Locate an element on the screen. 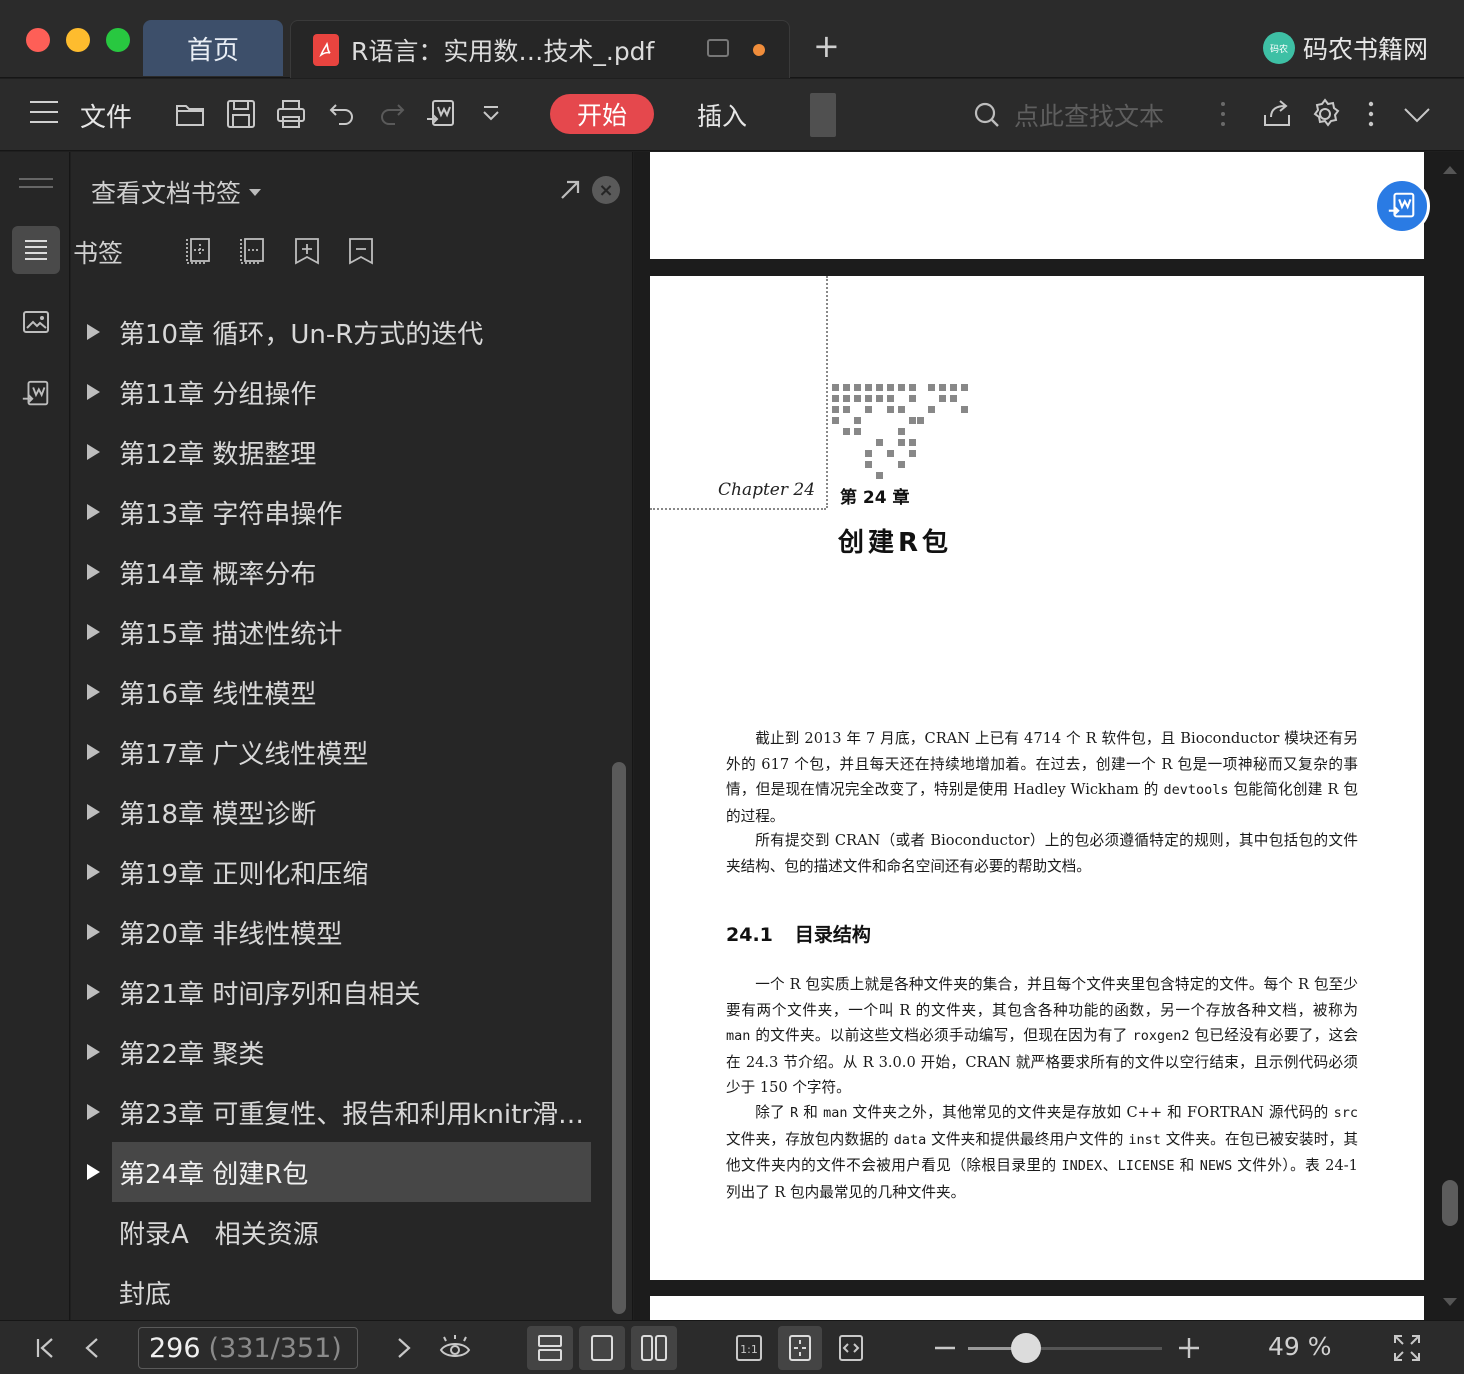 The image size is (1464, 1374). document-scrollbar-thumb is located at coordinates (1450, 1203).